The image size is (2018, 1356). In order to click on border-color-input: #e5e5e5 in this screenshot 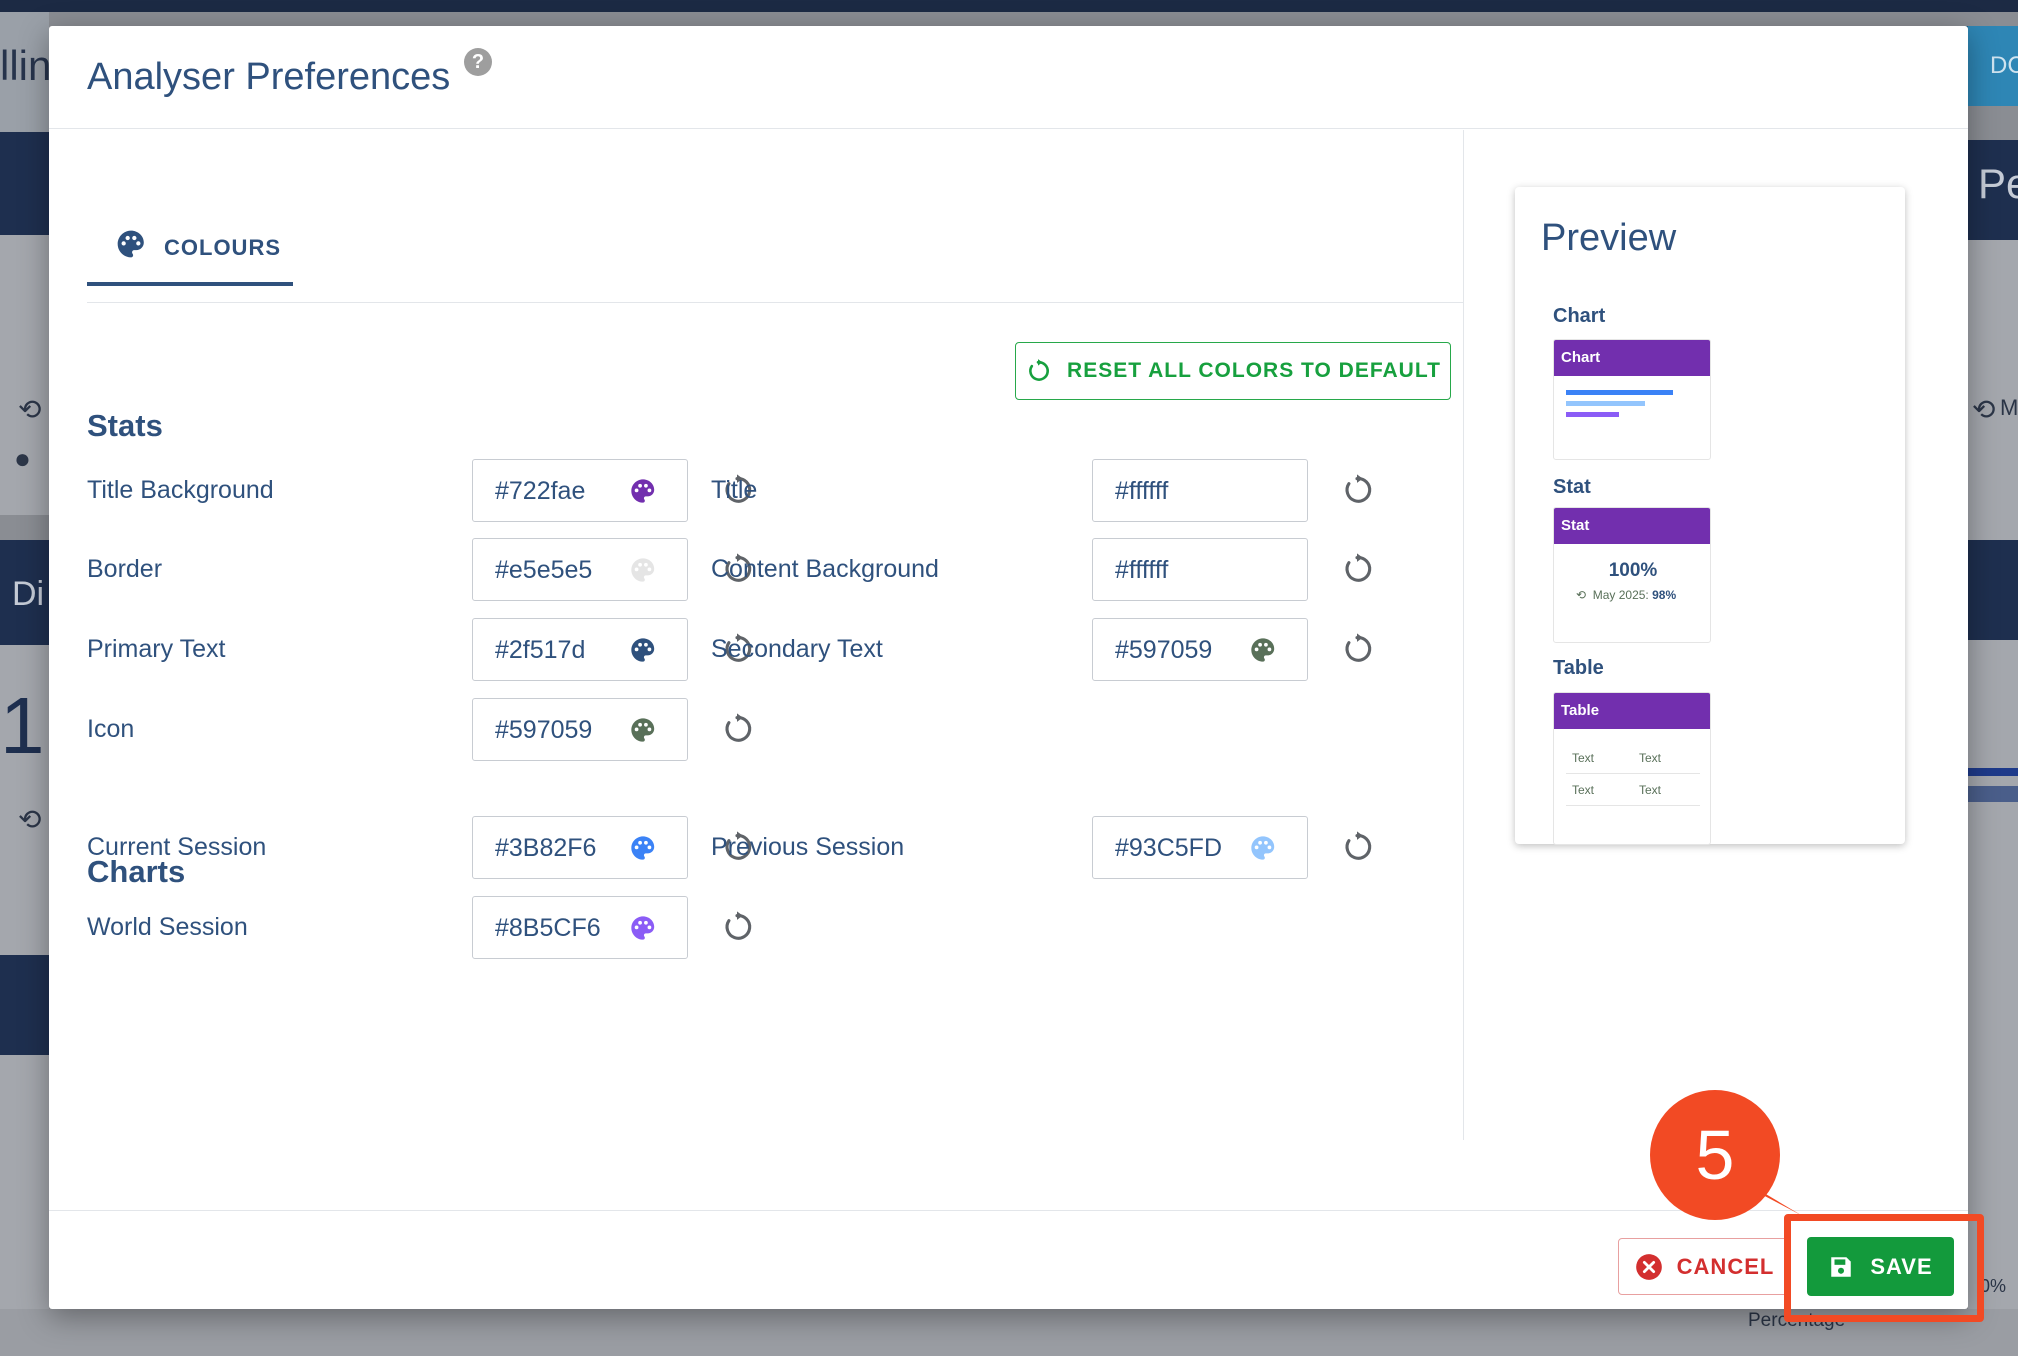, I will do `click(580, 569)`.